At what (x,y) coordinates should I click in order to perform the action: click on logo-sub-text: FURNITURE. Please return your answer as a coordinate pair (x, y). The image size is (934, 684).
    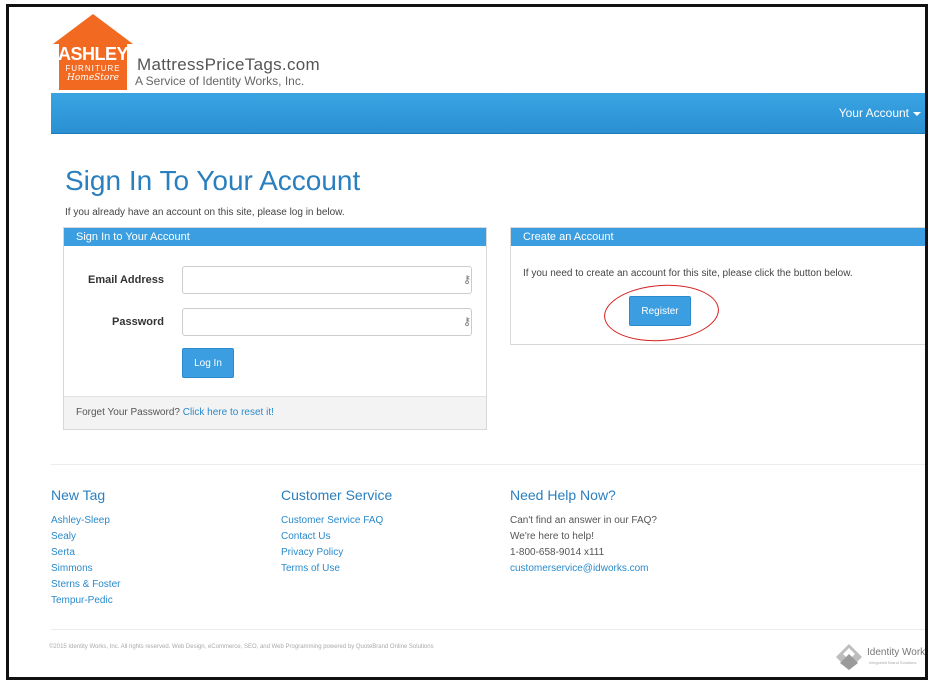
    Looking at the image, I should click on (93, 68).